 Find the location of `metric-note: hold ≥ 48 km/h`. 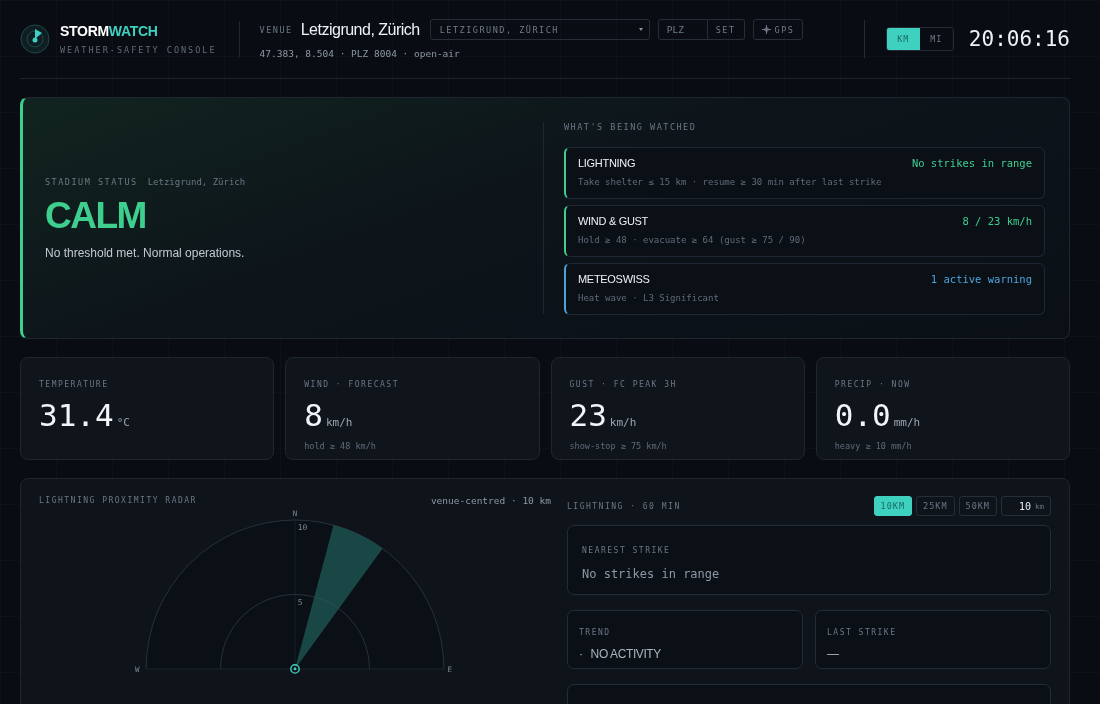

metric-note: hold ≥ 48 km/h is located at coordinates (340, 446).